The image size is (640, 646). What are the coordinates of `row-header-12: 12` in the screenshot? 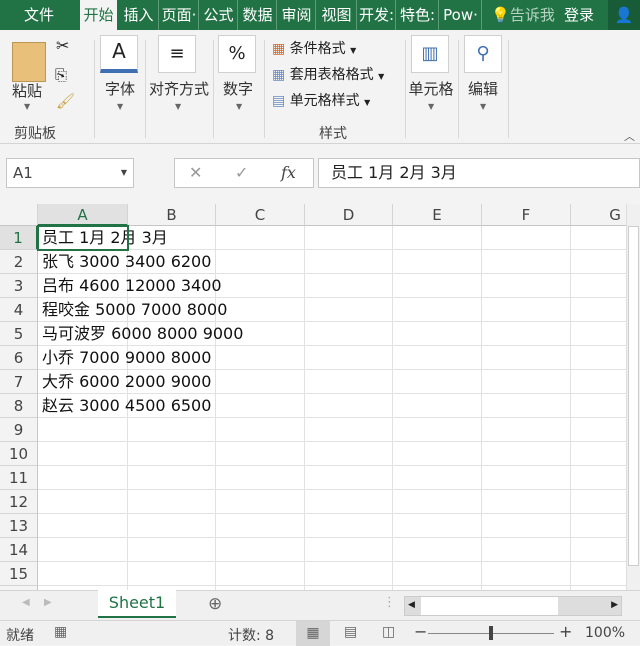 It's located at (19, 502).